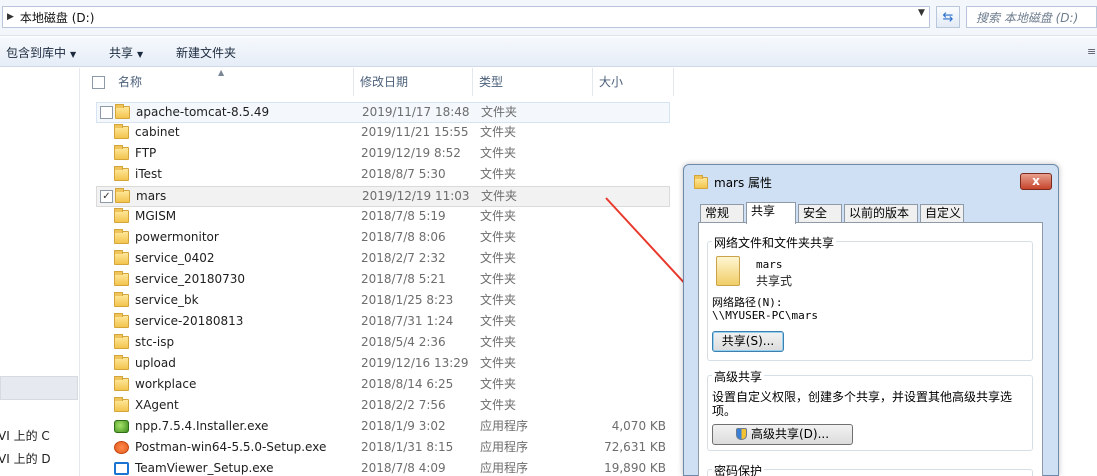  I want to click on new-folder-button: 新建文件夹, so click(206, 52).